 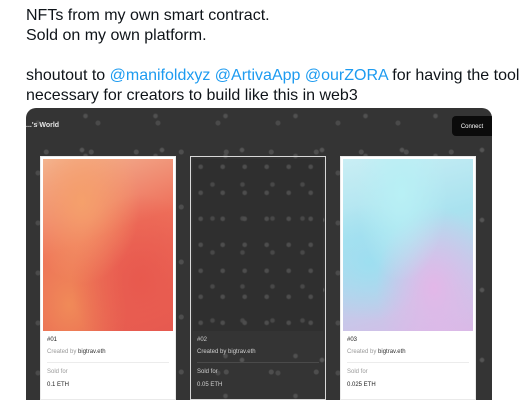 I want to click on nft-token-id: #02, so click(x=202, y=340).